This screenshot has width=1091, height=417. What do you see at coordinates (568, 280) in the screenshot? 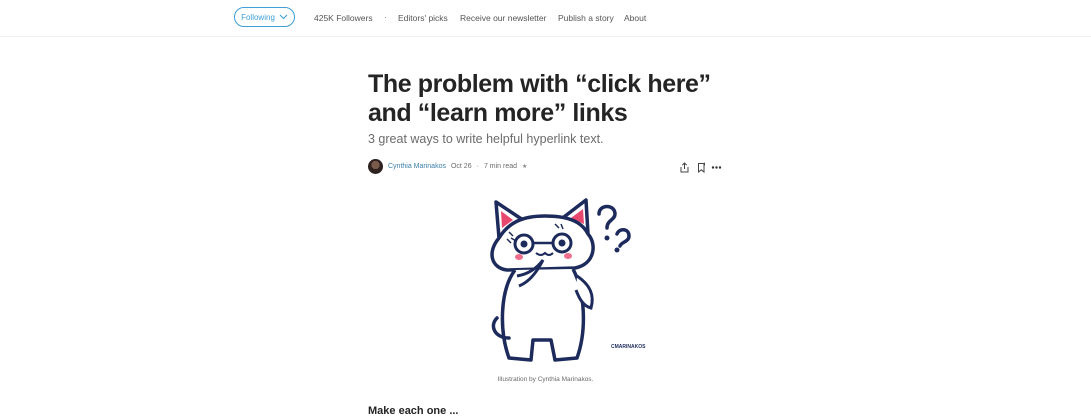
I see `cat-illustration: CMARINAKOS` at bounding box center [568, 280].